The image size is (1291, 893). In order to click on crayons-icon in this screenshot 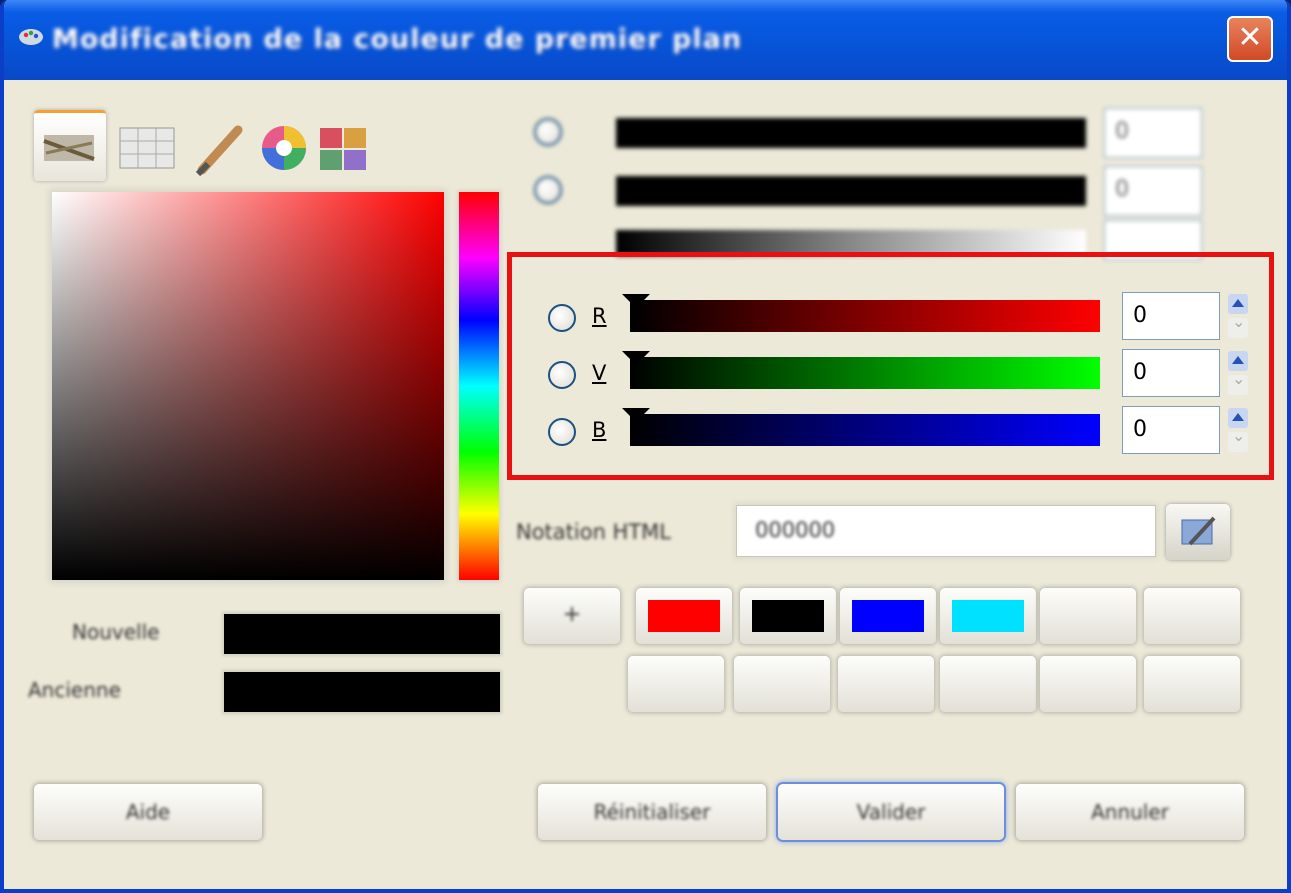, I will do `click(69, 148)`.